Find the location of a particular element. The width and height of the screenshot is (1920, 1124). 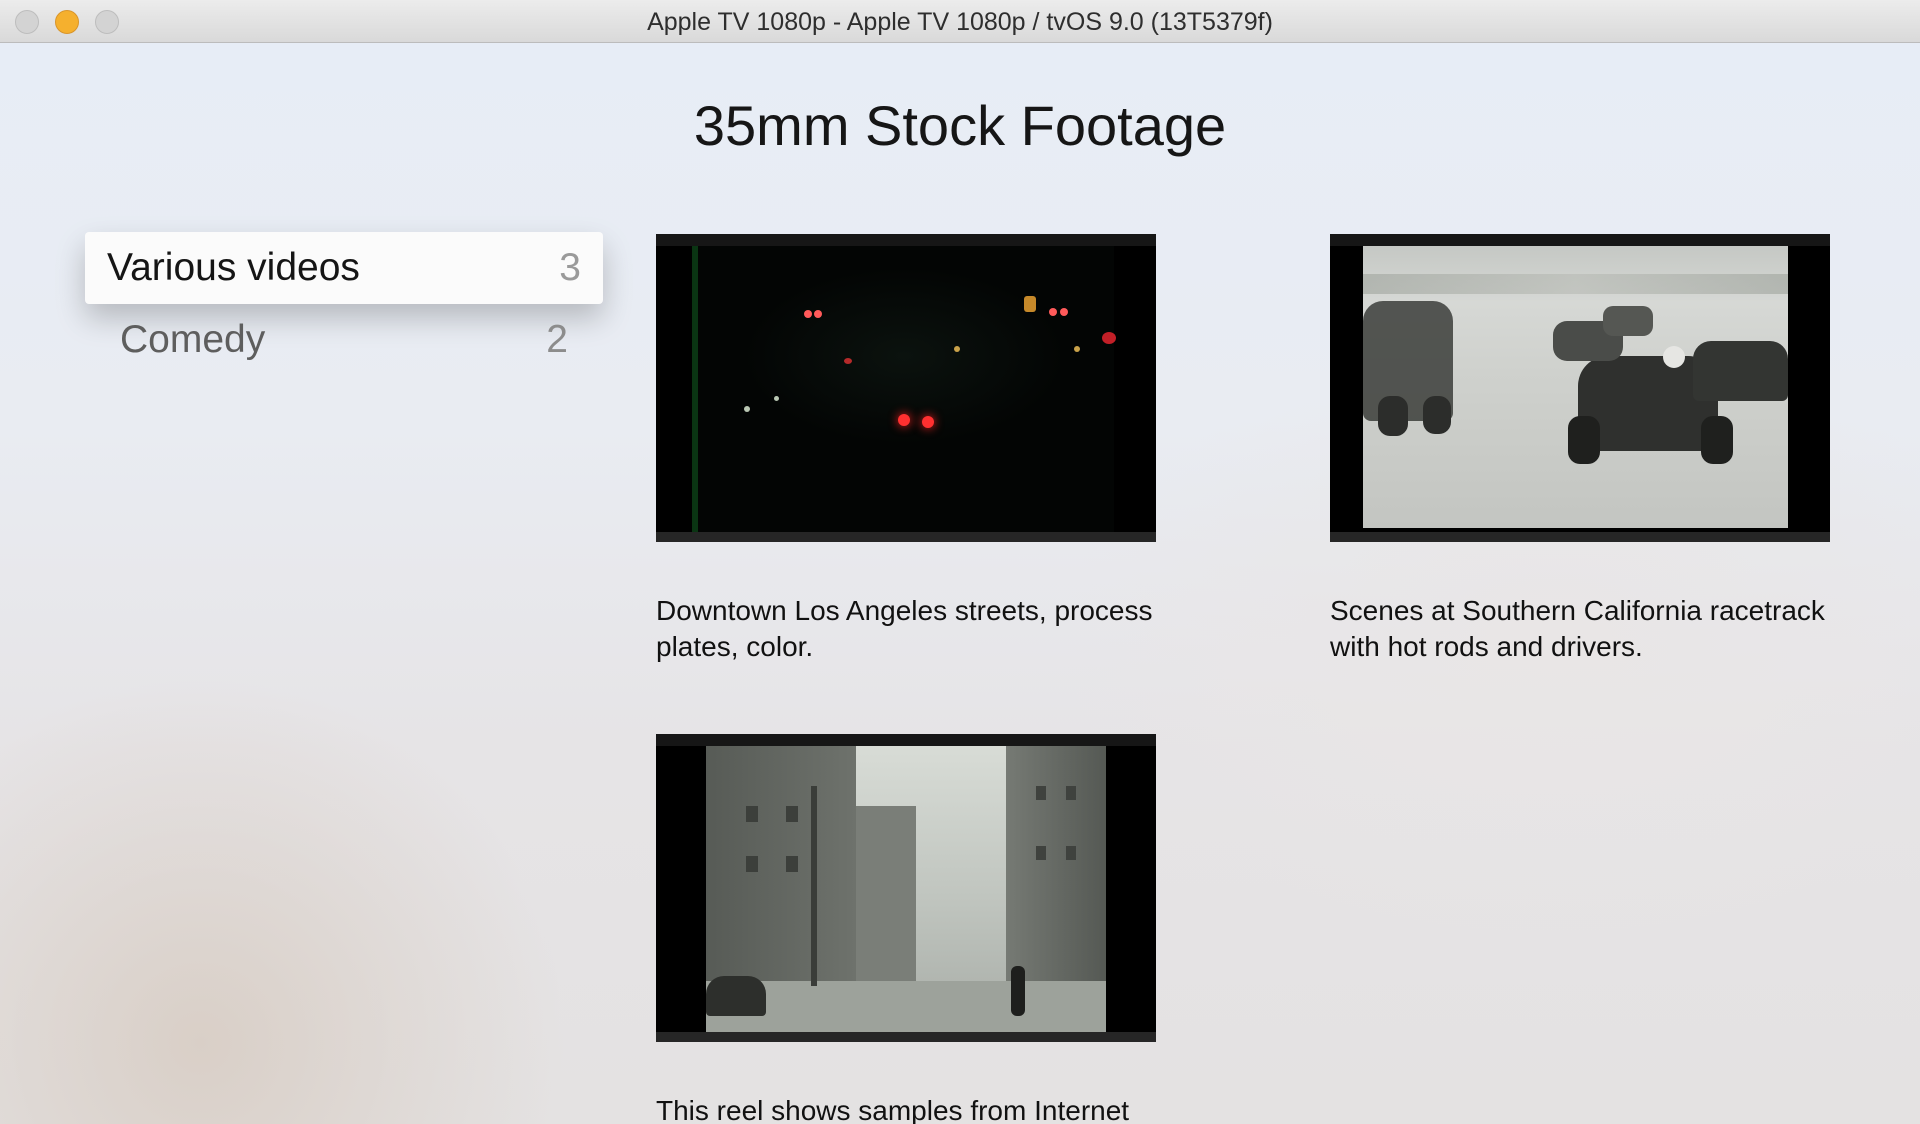

category-sidebar: Various videos 3 Comedy 2 is located at coordinates (344, 304).